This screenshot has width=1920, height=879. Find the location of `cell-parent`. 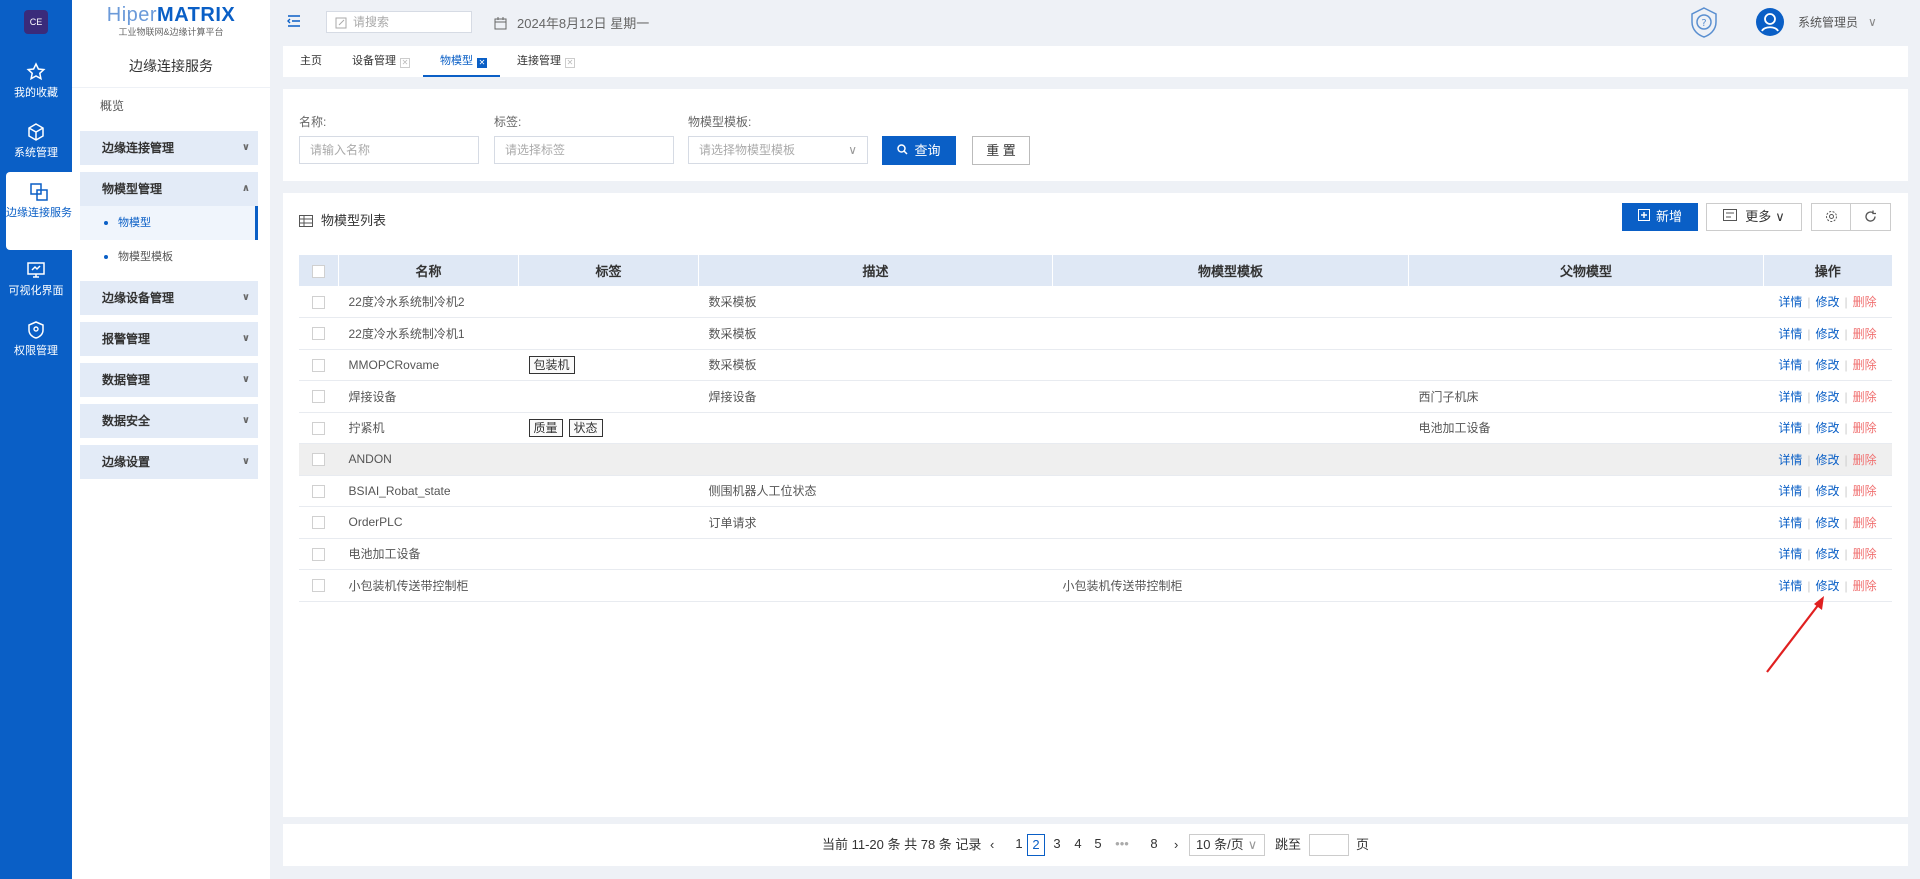

cell-parent is located at coordinates (1586, 491).